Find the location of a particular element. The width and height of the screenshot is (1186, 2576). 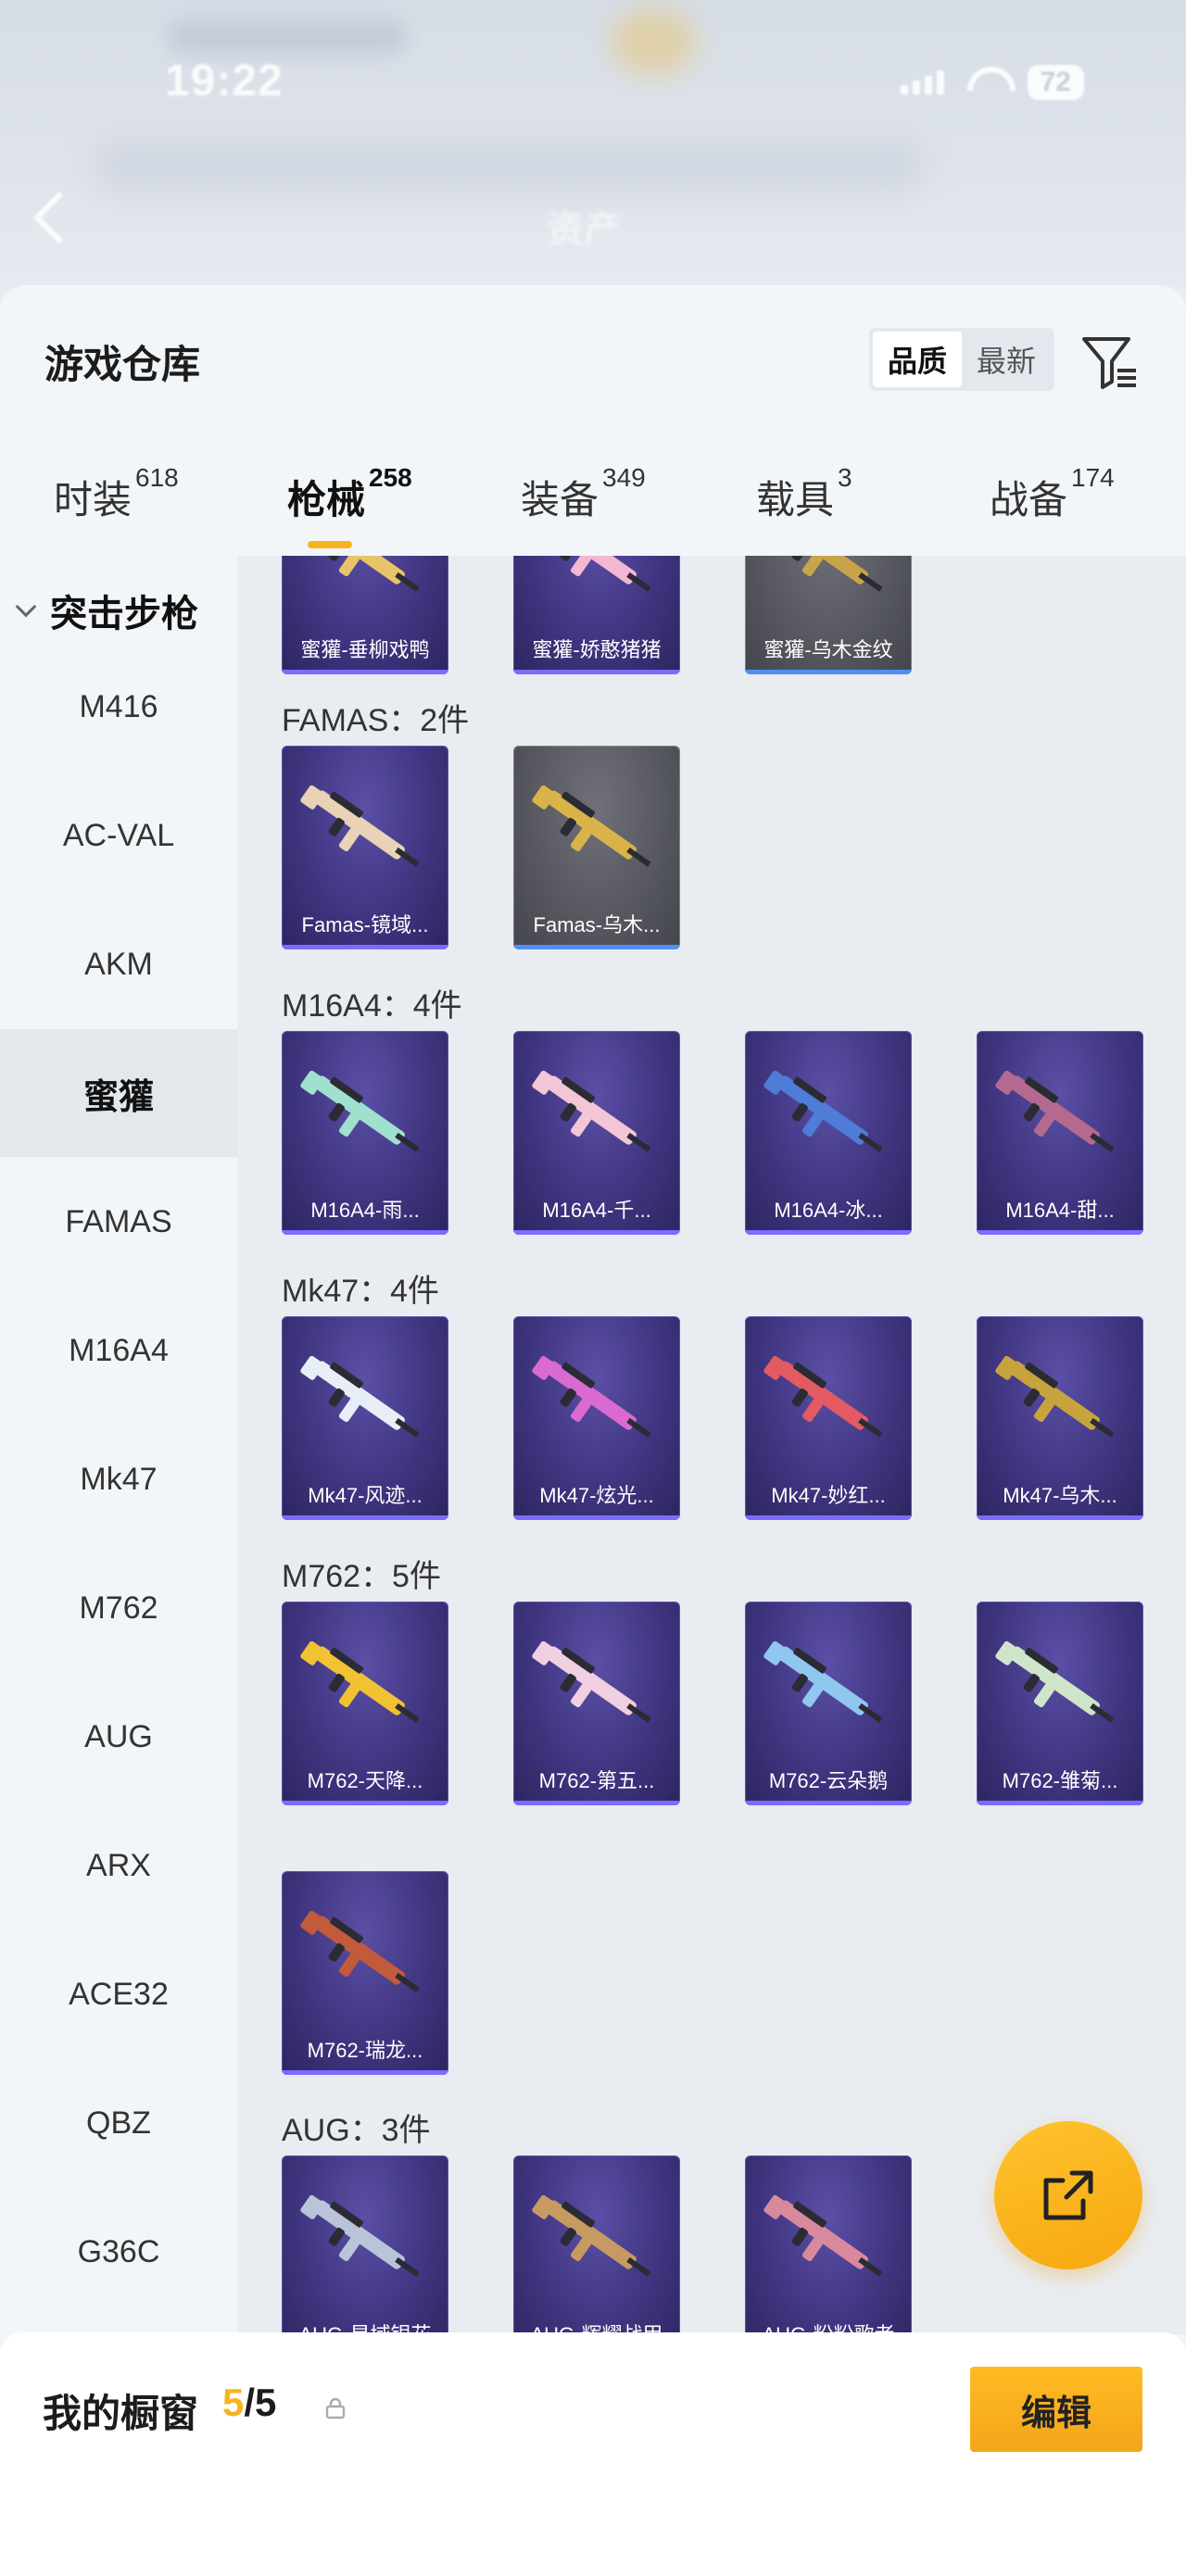

share-icon is located at coordinates (1068, 2195).